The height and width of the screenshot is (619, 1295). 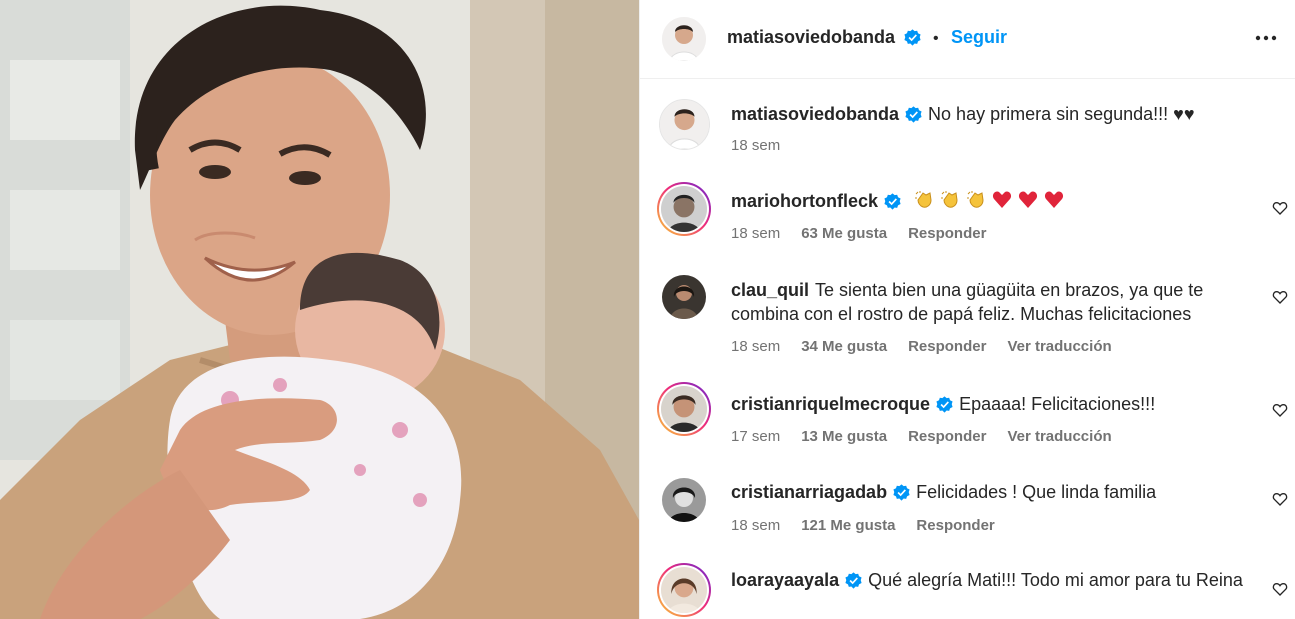 What do you see at coordinates (1036, 492) in the screenshot?
I see `comment-text: Felicidades ! Que linda familia` at bounding box center [1036, 492].